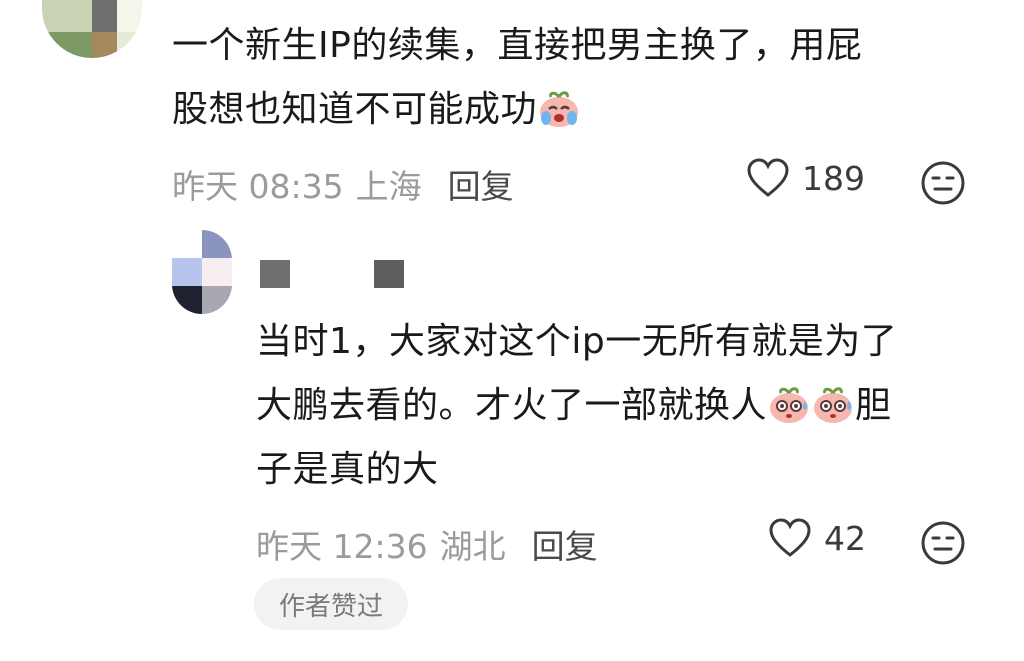 The height and width of the screenshot is (661, 1024). I want to click on comment-text-line: 子是真的大, so click(347, 469).